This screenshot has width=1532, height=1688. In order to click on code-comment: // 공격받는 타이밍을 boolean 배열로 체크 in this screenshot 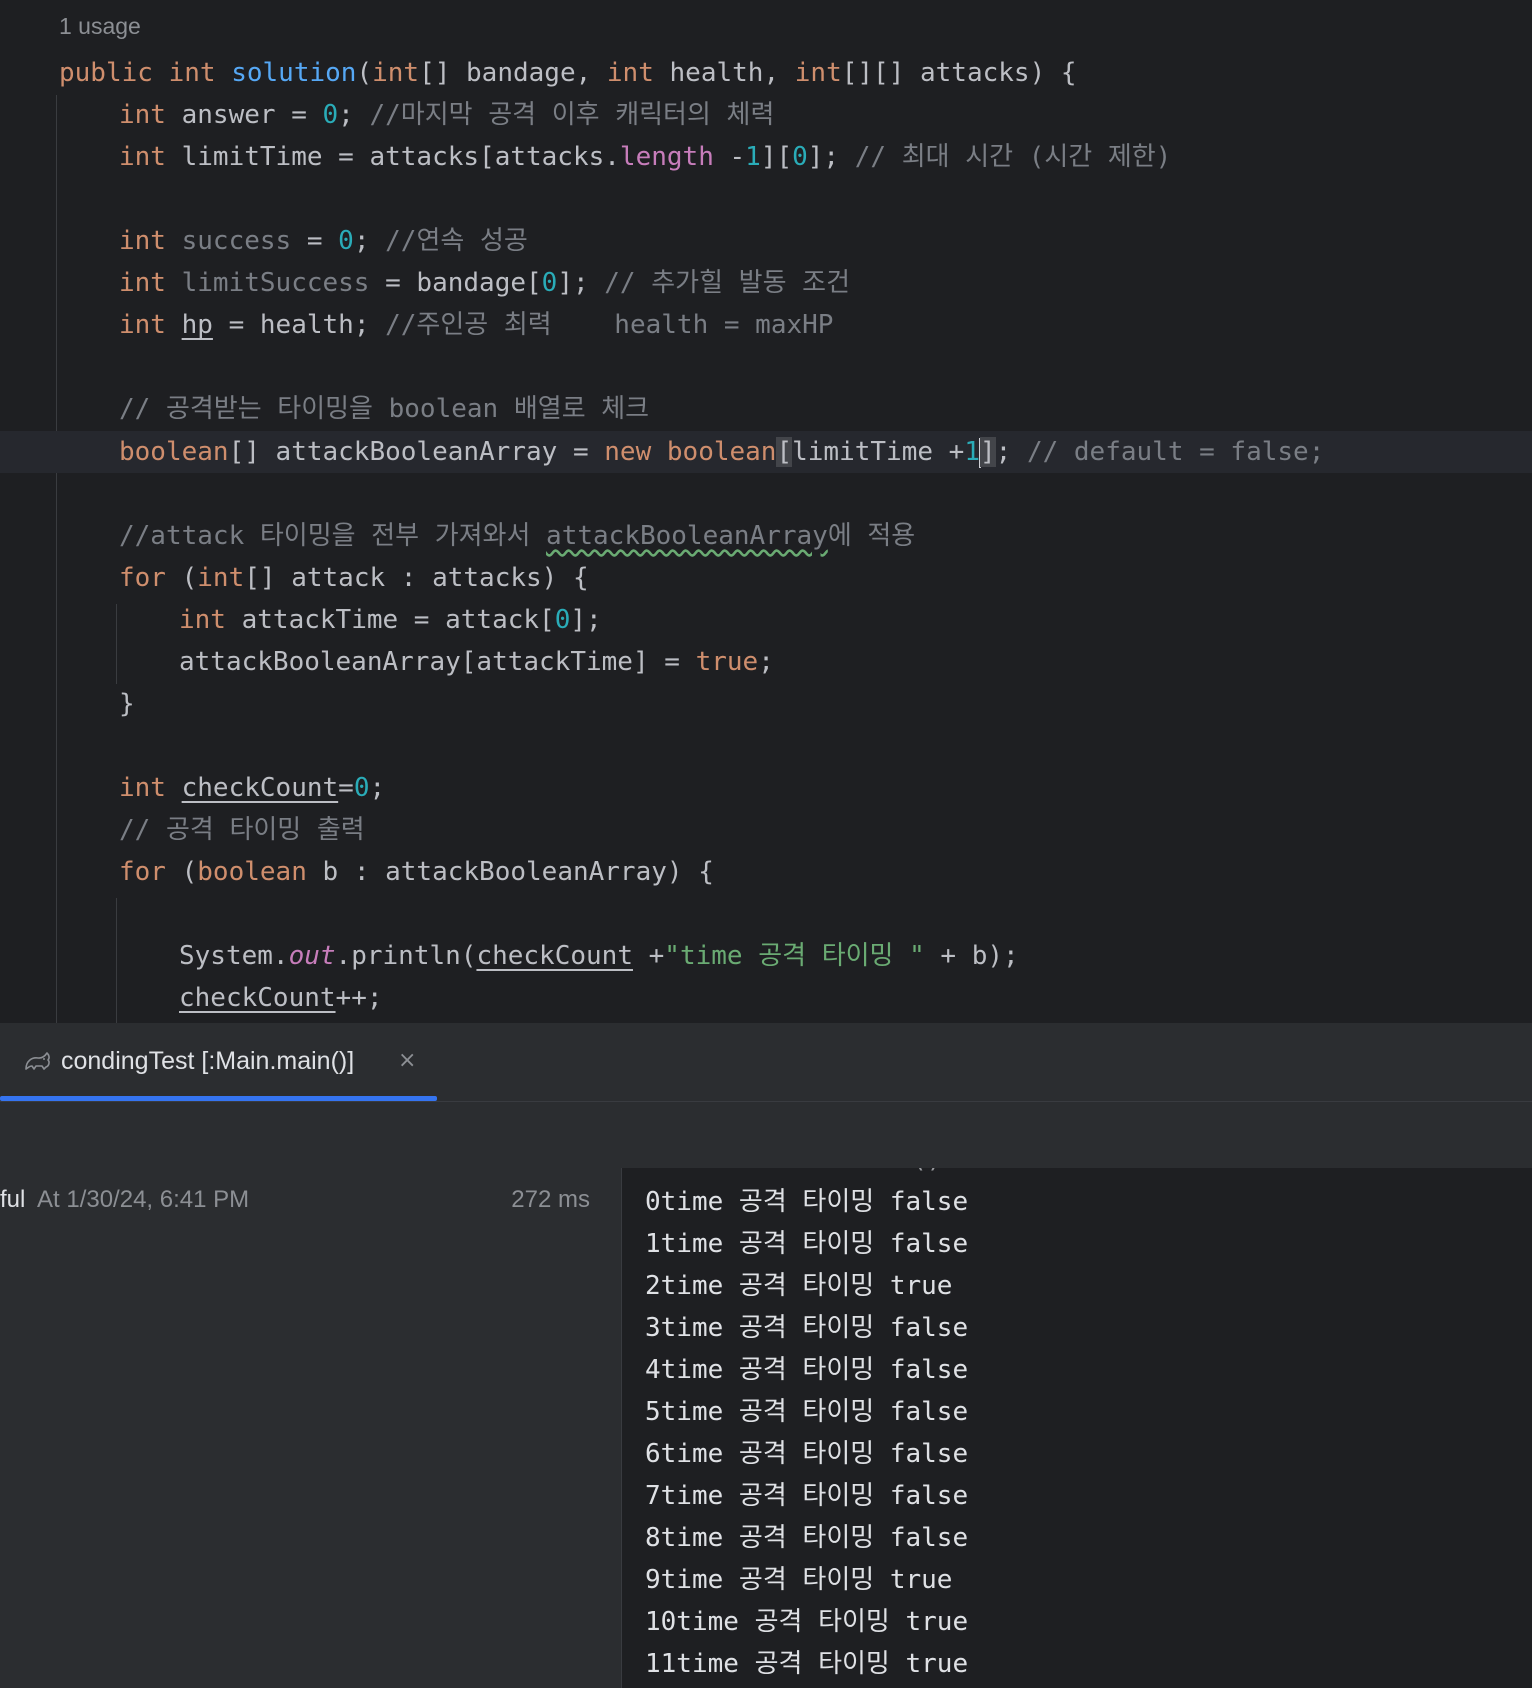, I will do `click(384, 409)`.